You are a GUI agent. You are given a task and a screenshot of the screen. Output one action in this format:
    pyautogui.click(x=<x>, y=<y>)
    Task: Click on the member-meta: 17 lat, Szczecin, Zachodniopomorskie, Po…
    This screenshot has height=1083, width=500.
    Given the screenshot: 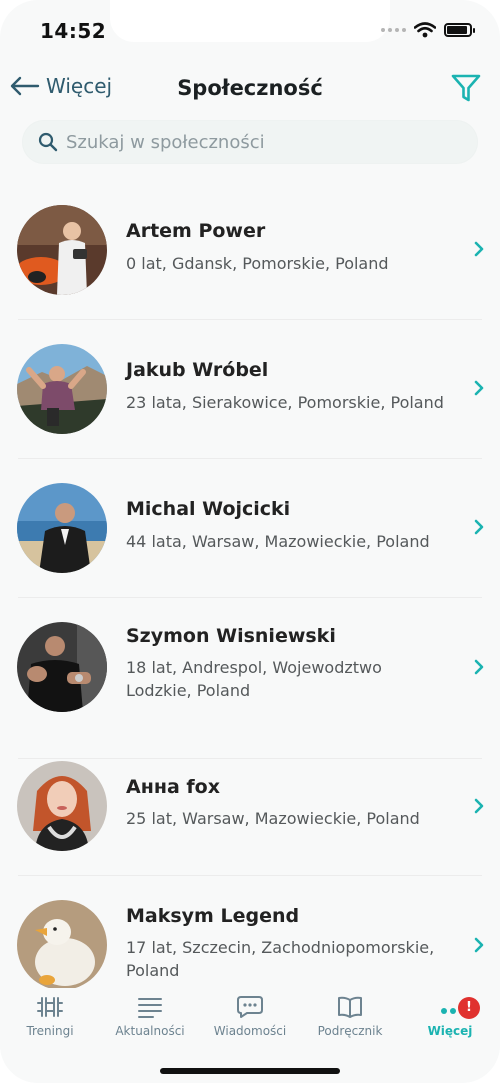 What is the action you would take?
    pyautogui.click(x=280, y=959)
    